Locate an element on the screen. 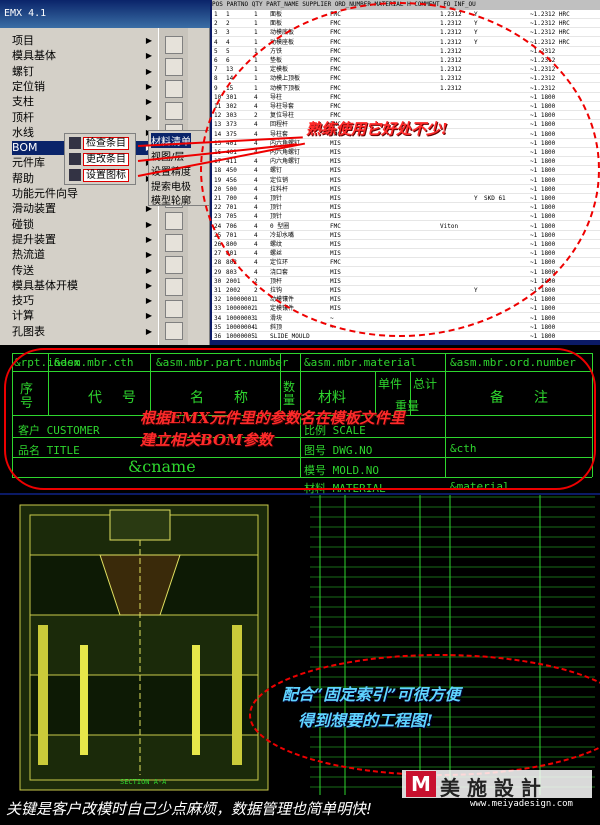 Image resolution: width=600 pixels, height=825 pixels. menu-title: EMX 4.1 is located at coordinates (25, 13).